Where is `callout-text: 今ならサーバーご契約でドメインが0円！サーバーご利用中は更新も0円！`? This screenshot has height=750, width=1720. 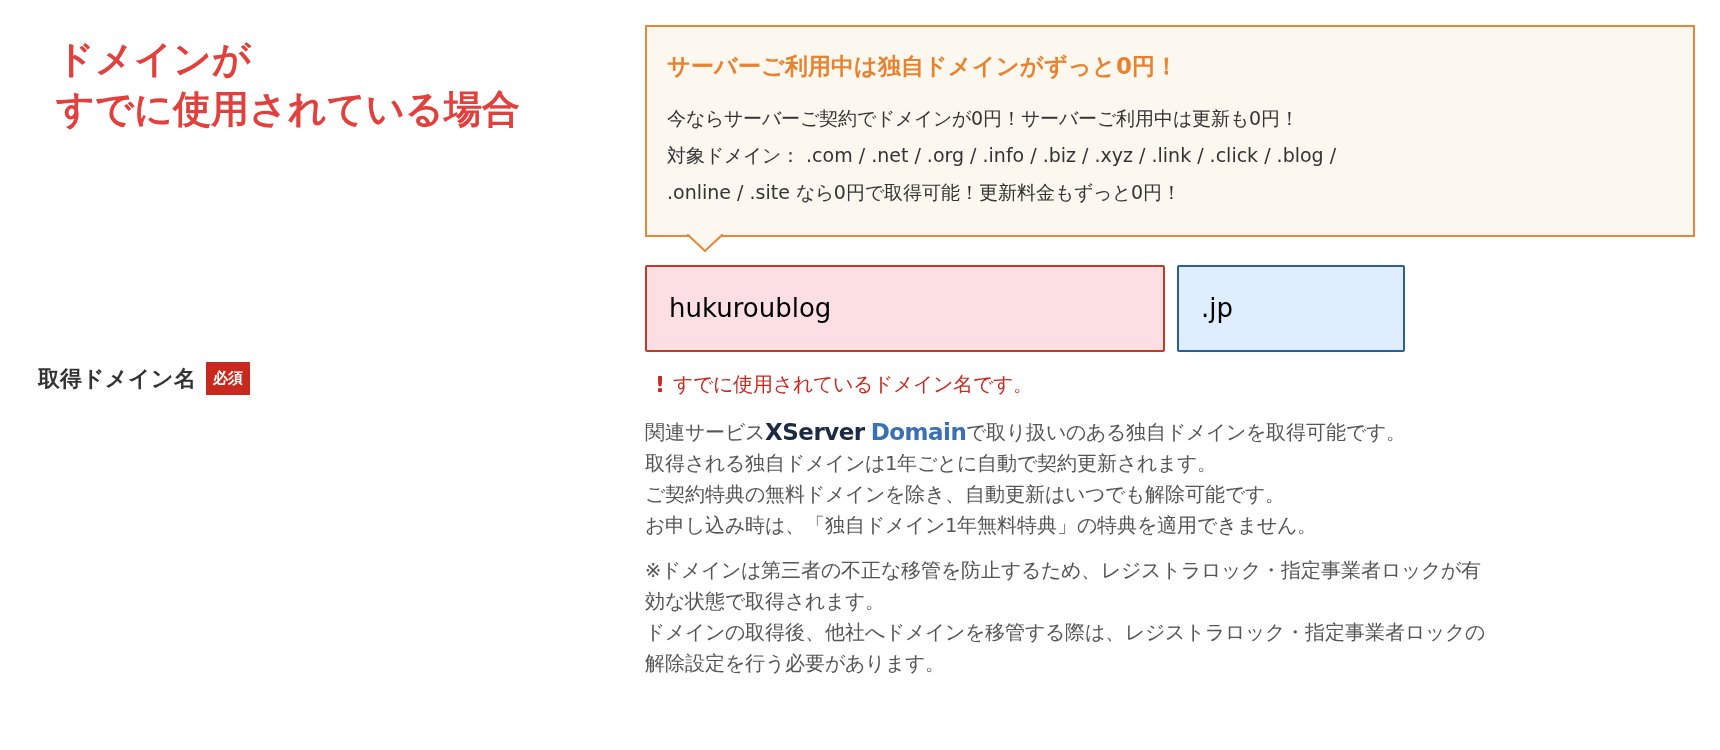
callout-text: 今ならサーバーご契約でドメインが0円！サーバーご利用中は更新も0円！ is located at coordinates (983, 118).